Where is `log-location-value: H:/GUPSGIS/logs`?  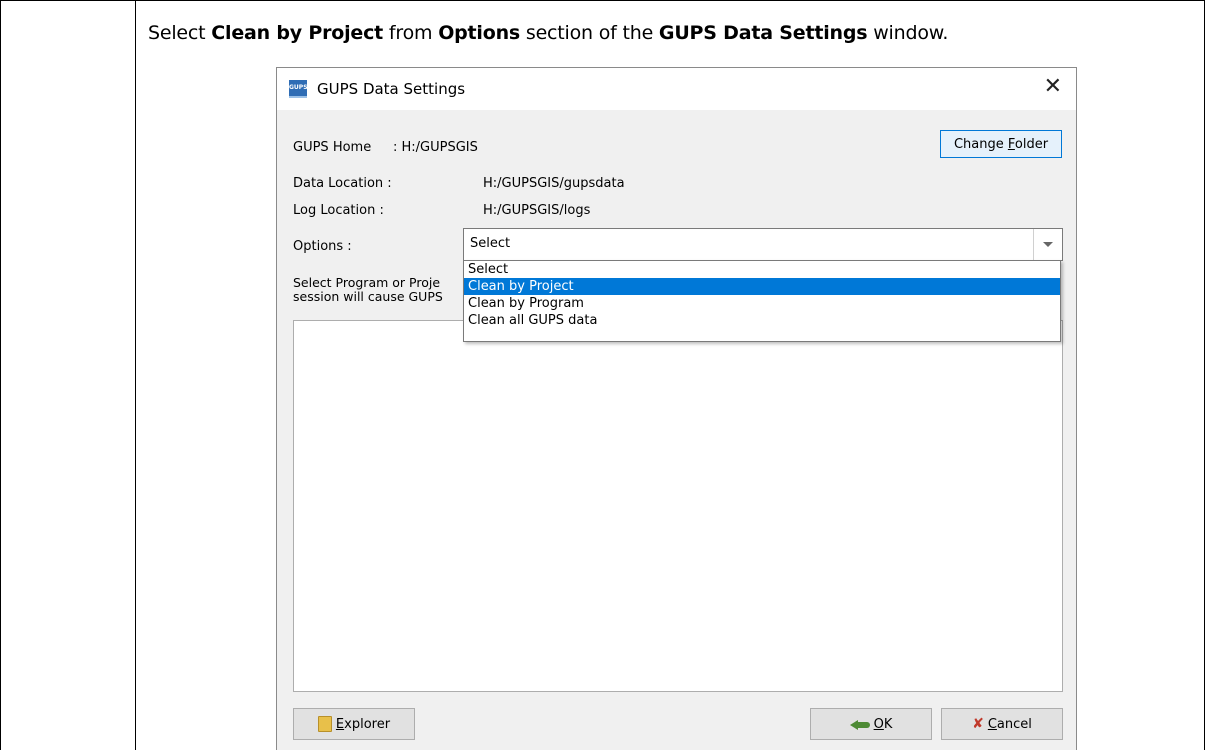 log-location-value: H:/GUPSGIS/logs is located at coordinates (537, 210).